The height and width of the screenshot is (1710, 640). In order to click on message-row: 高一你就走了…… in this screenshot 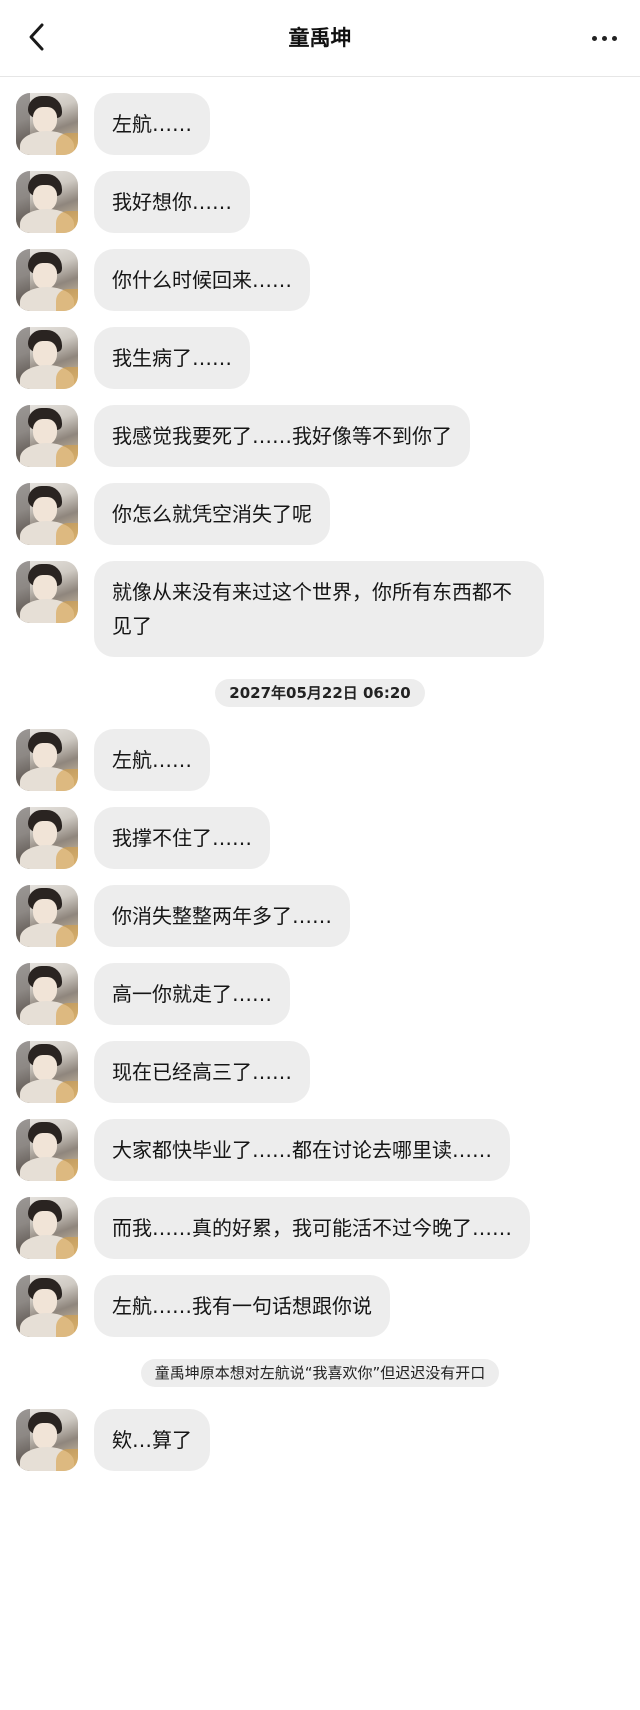, I will do `click(328, 994)`.